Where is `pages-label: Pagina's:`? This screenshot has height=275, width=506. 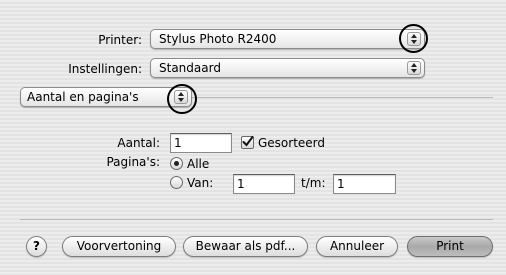 pages-label: Pagina's: is located at coordinates (133, 162).